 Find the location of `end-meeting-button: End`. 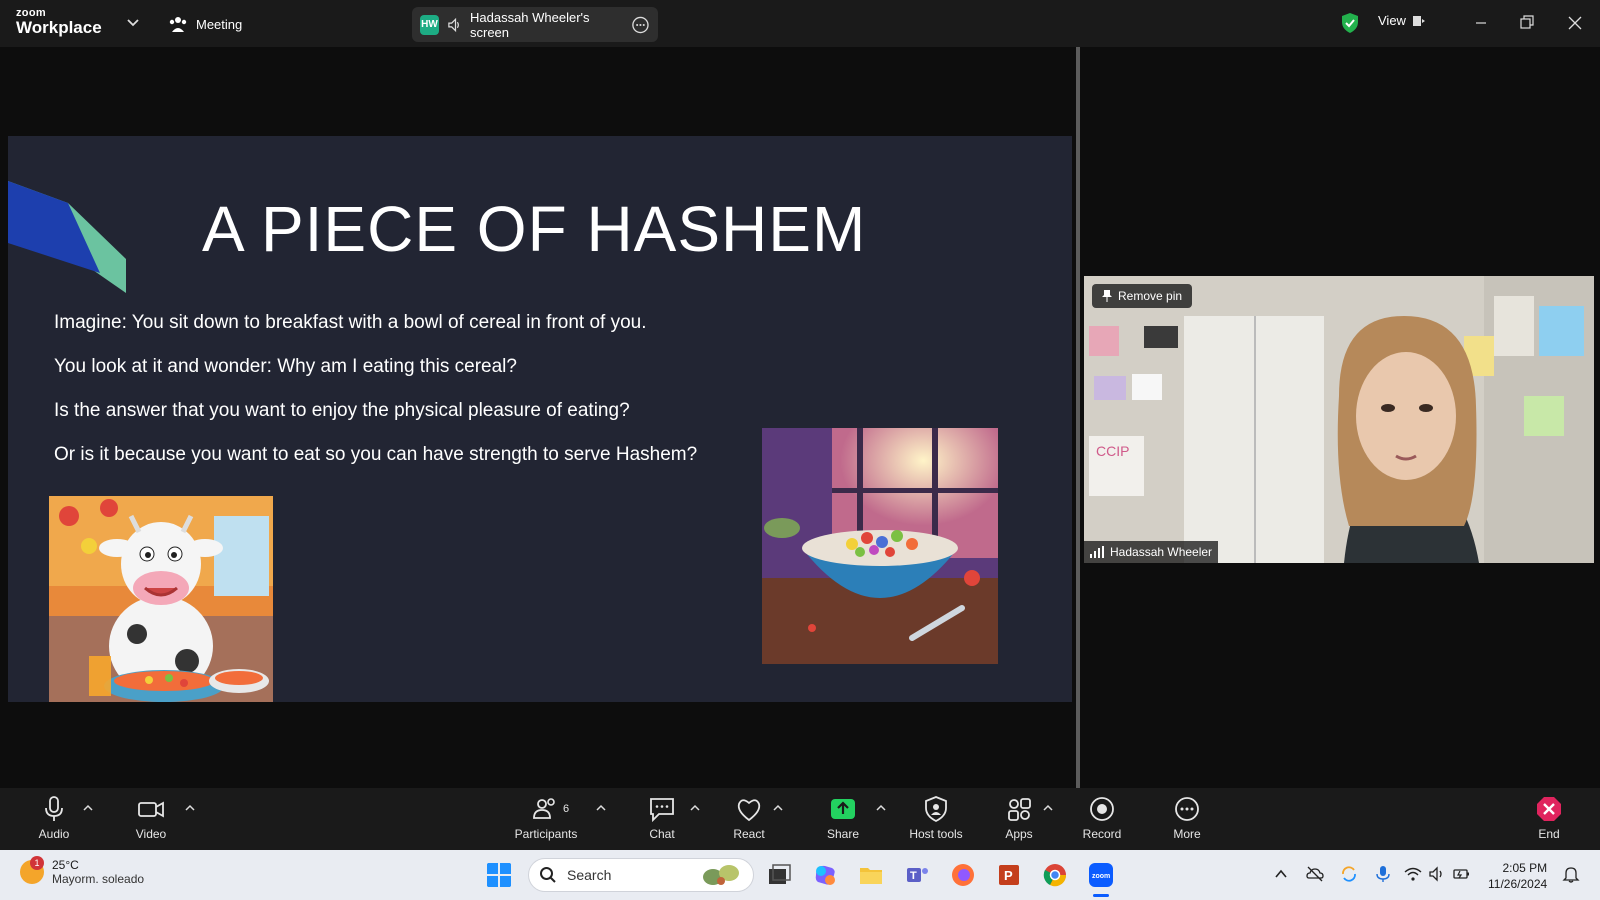

end-meeting-button: End is located at coordinates (1549, 820).